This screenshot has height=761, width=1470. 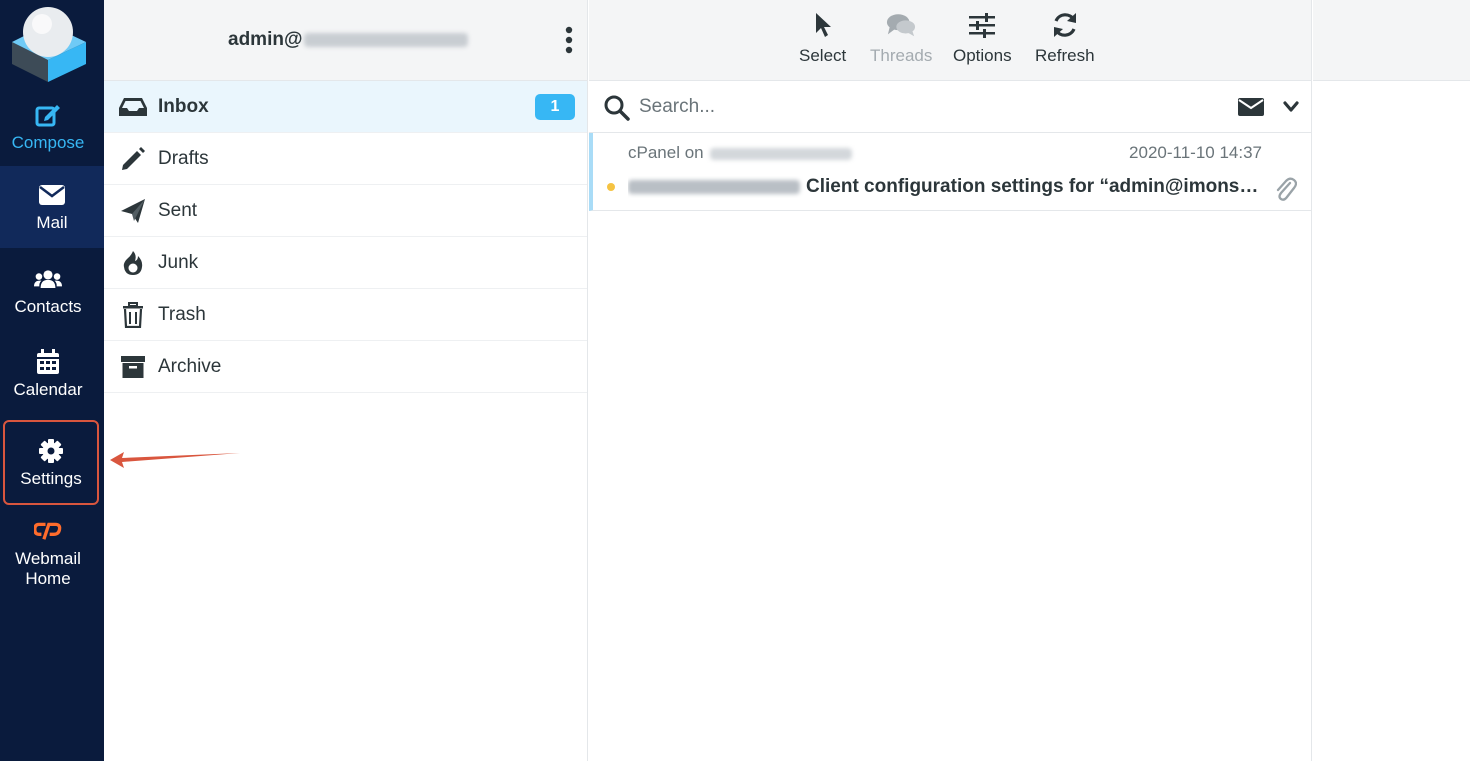 I want to click on comments-icon, so click(x=901, y=25).